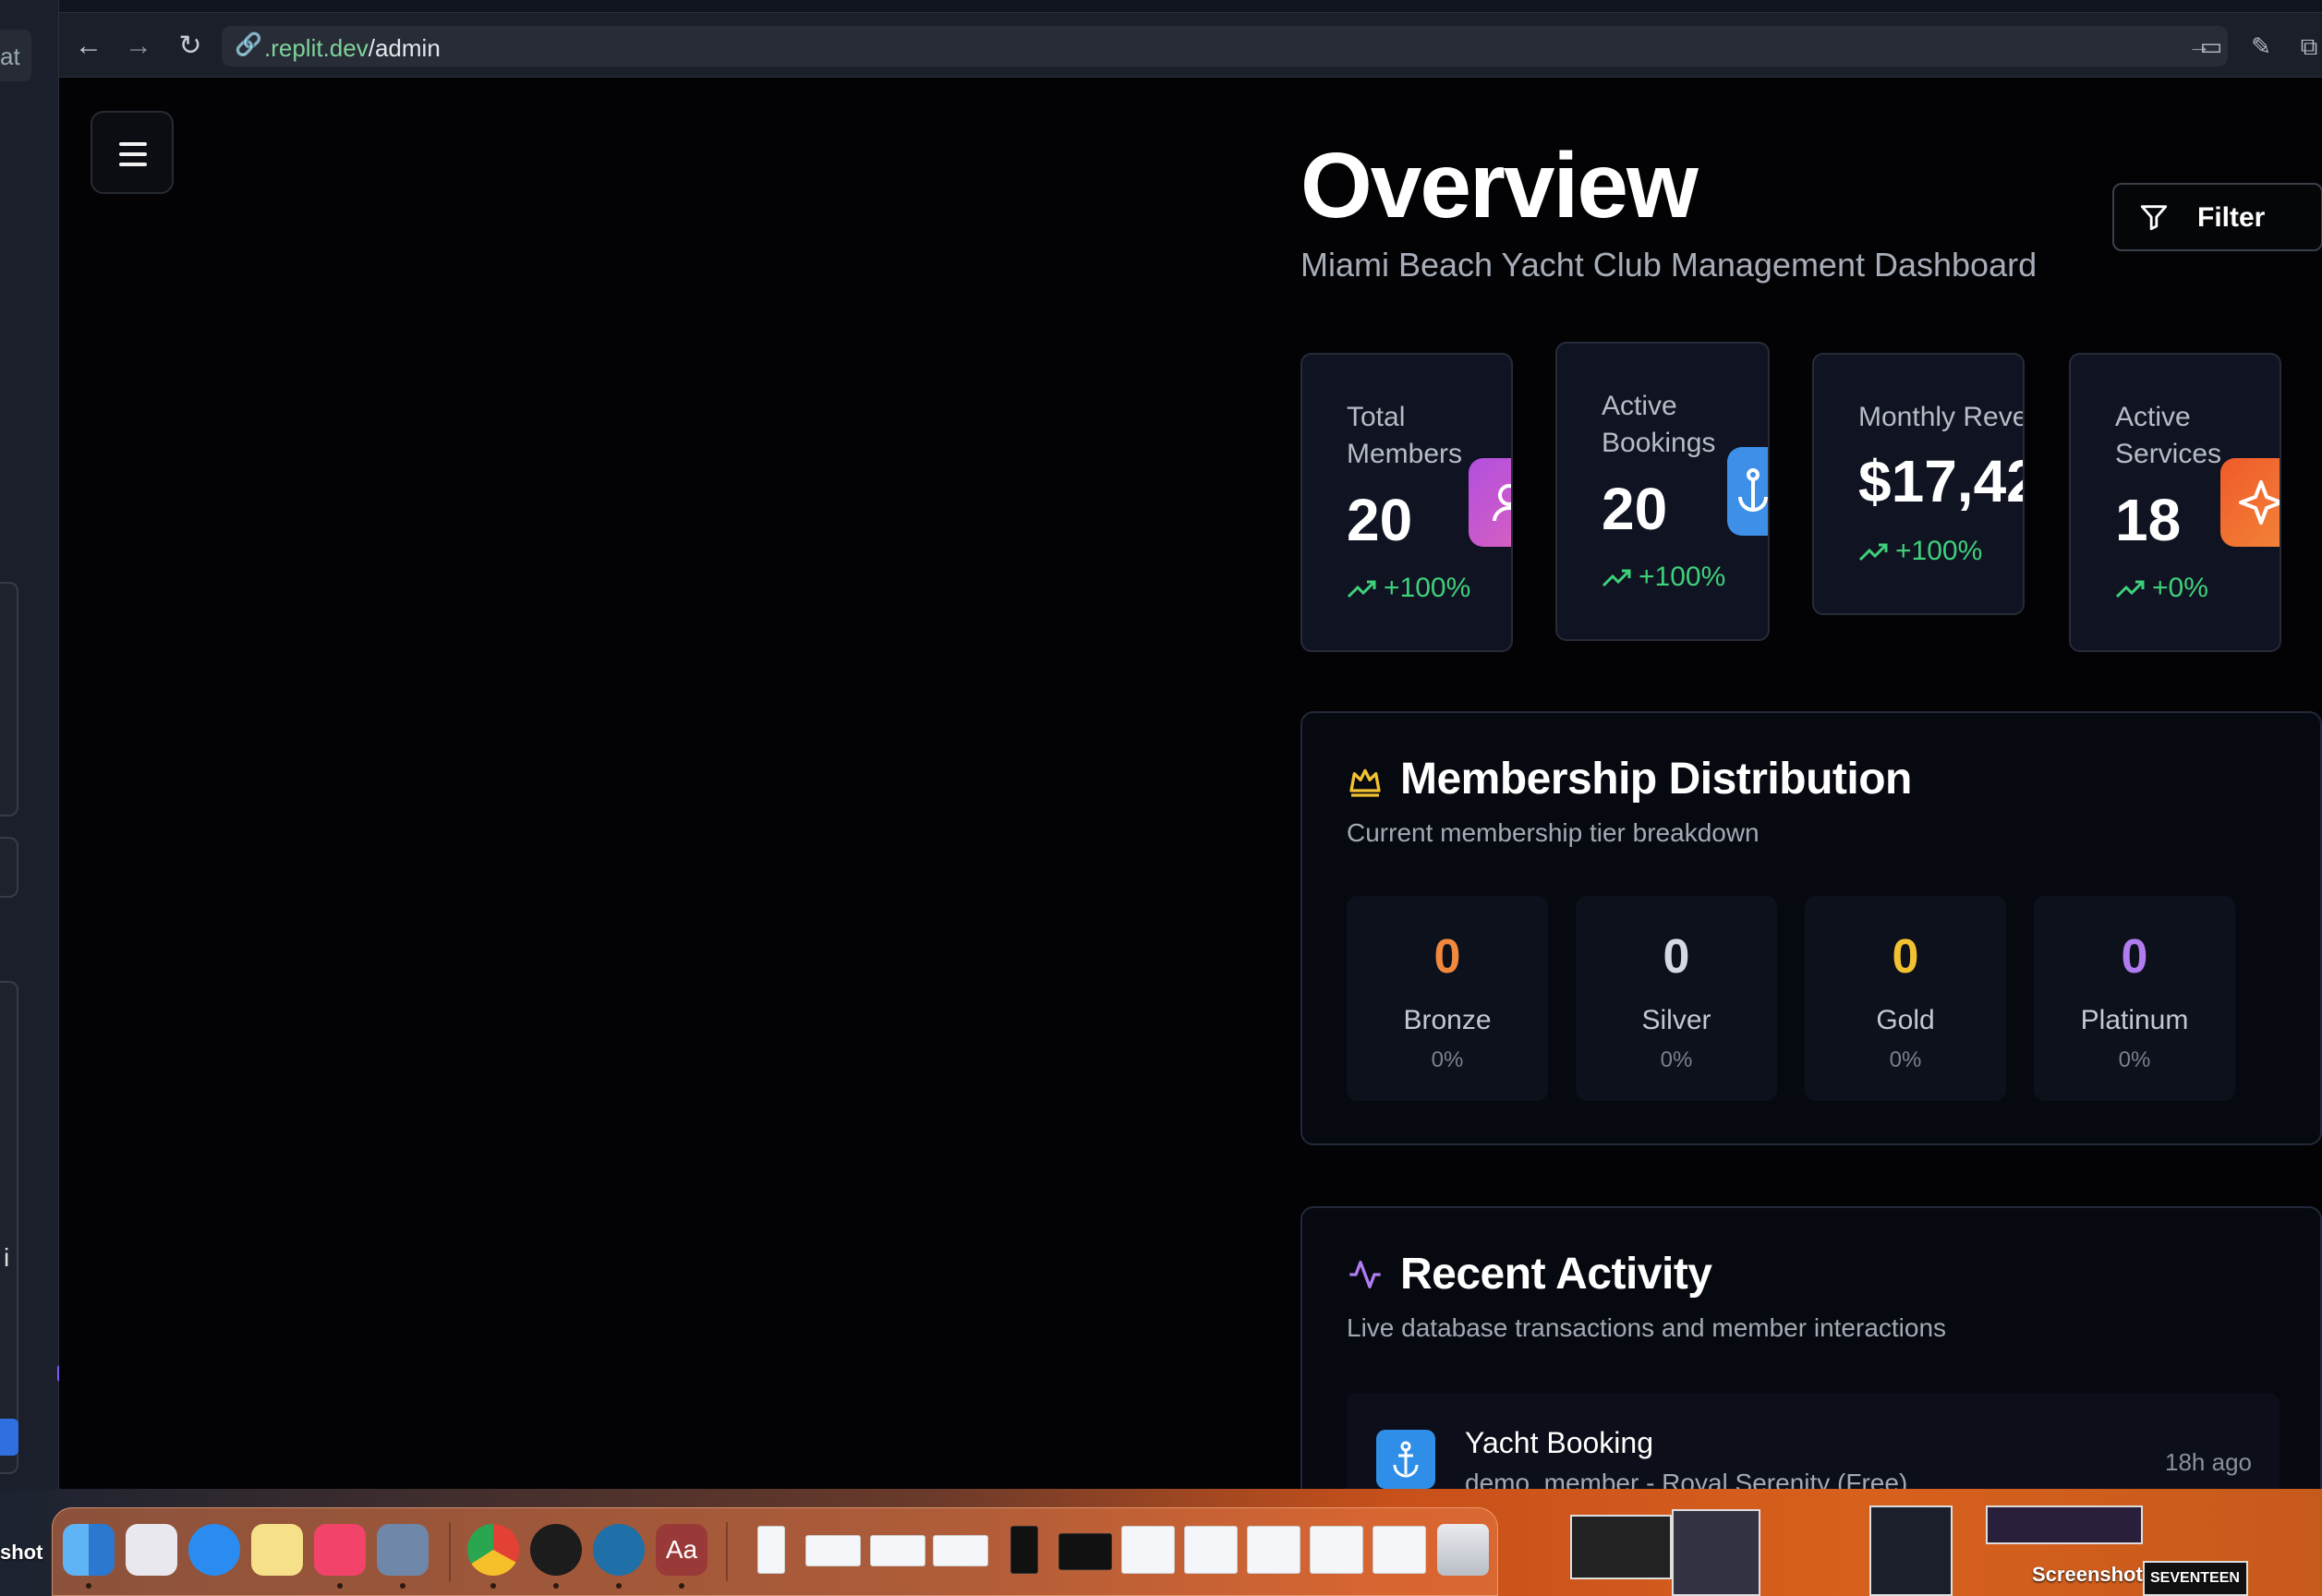 The image size is (2322, 1596). I want to click on finder-icon, so click(89, 1550).